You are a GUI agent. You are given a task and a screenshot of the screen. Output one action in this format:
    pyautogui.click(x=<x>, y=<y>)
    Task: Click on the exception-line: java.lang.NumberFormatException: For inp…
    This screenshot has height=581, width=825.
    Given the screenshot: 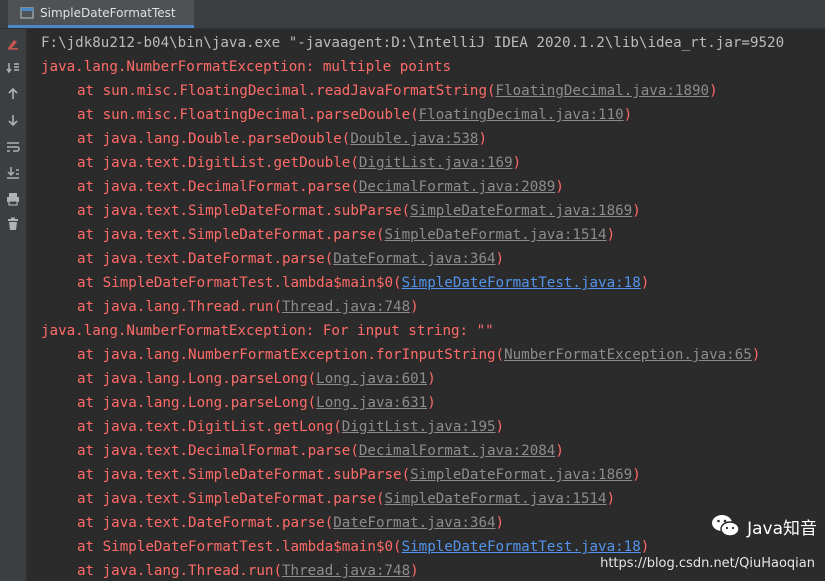 What is the action you would take?
    pyautogui.click(x=267, y=331)
    